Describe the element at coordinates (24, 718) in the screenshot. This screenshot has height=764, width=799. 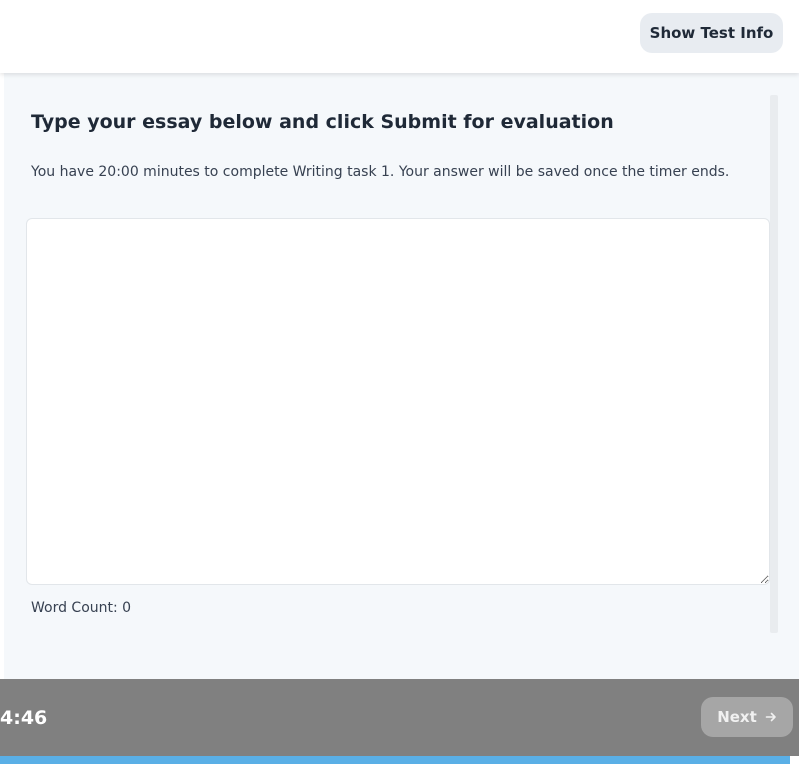
I see `countdown-timer: 4:46` at that location.